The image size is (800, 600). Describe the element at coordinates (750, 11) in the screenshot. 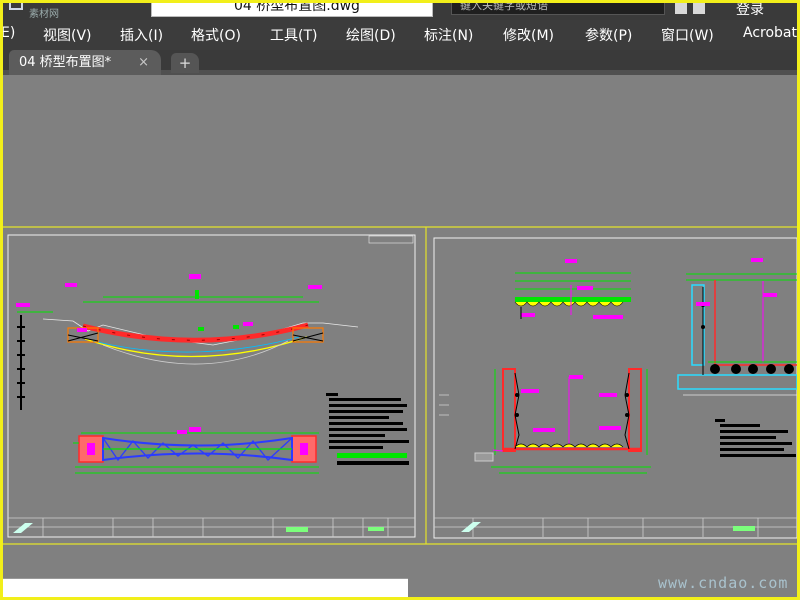

I see `login-button: 登录` at that location.